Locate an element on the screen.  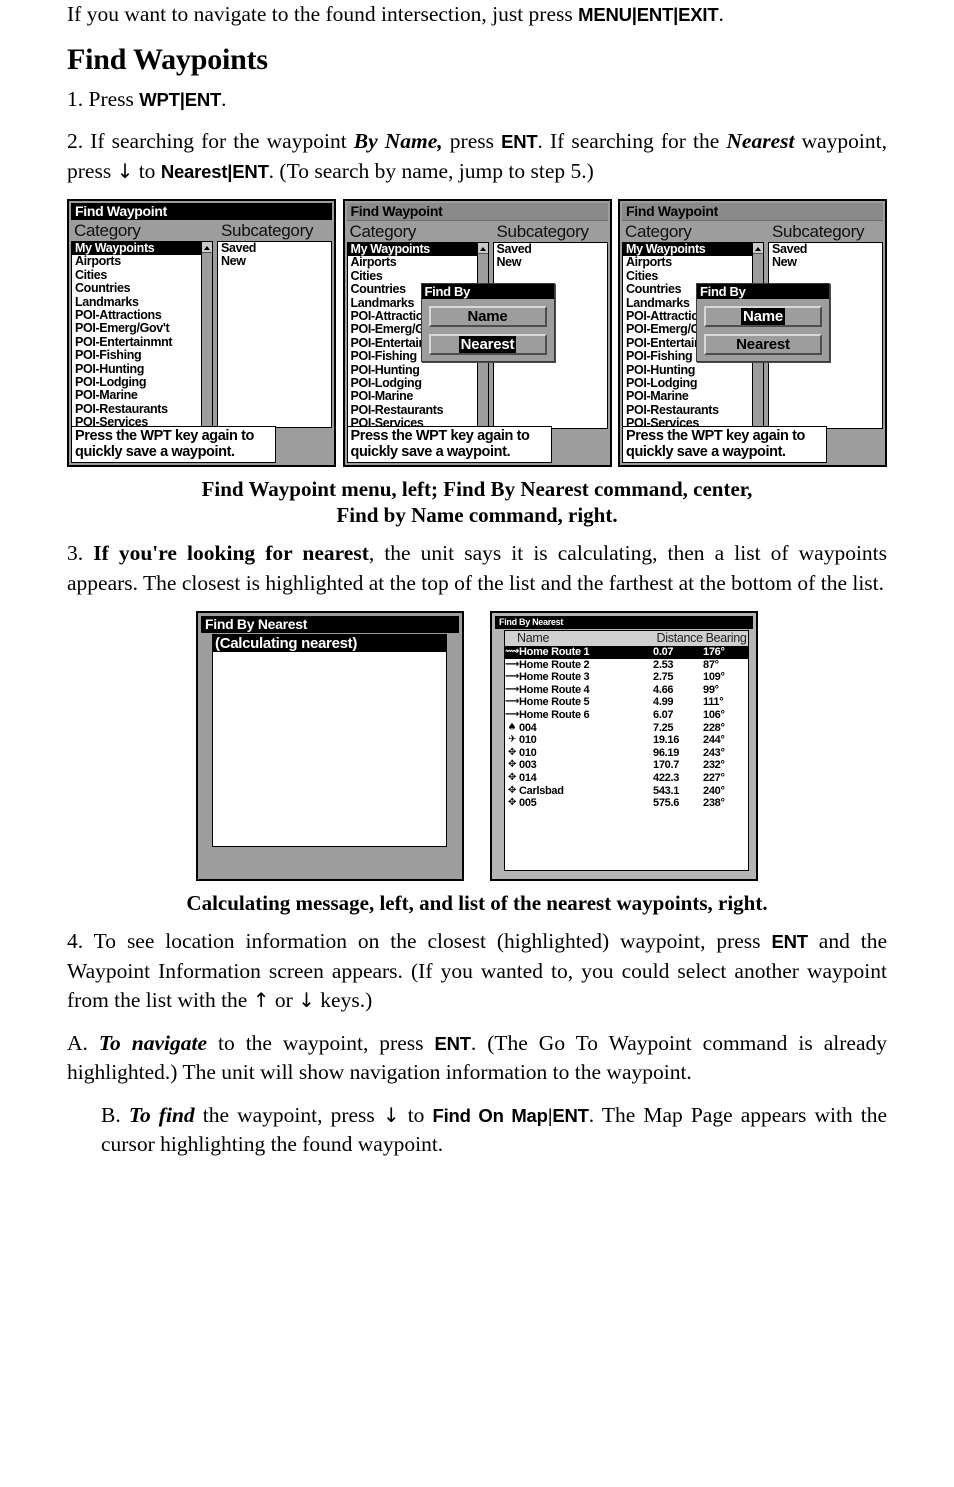
category-item: POI-Attractions is located at coordinates (142, 315).